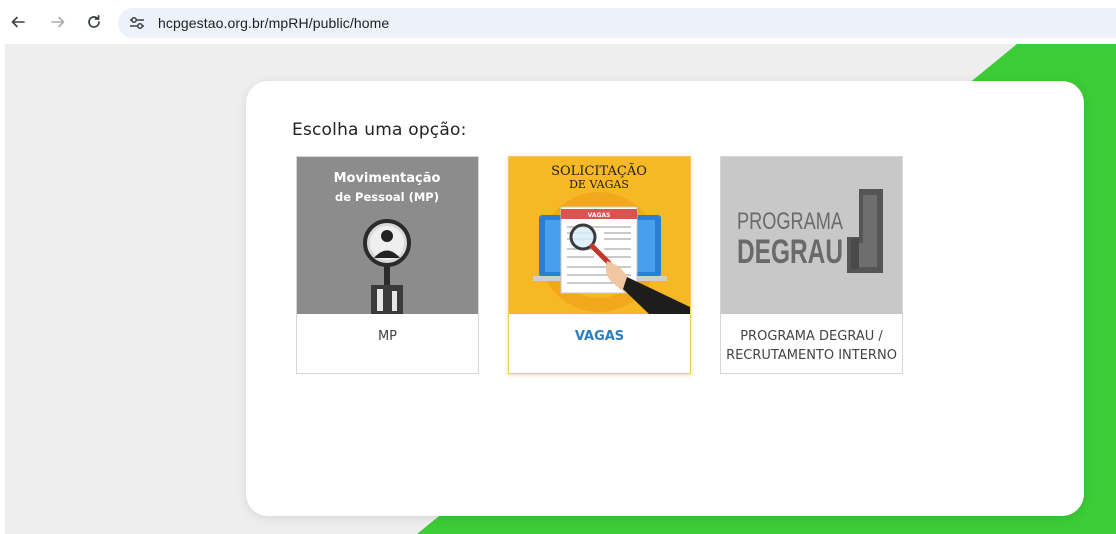 Image resolution: width=1116 pixels, height=534 pixels. Describe the element at coordinates (790, 252) in the screenshot. I see `degrau-image-text-2: DEGRAU` at that location.